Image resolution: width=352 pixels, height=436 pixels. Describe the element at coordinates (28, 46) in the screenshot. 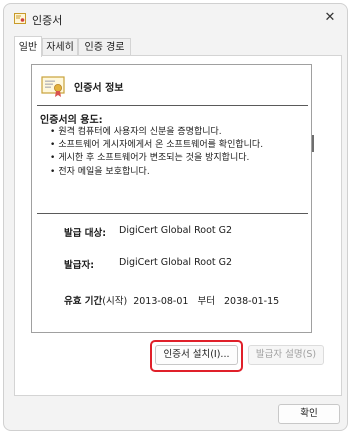

I see `tab-general: 일반` at that location.